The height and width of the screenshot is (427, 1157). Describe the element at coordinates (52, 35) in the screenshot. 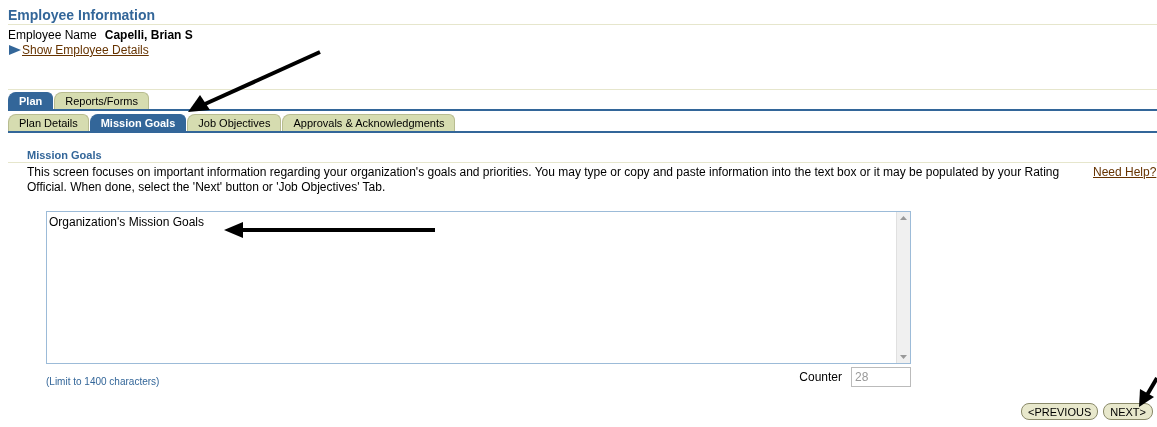

I see `field-label: Employee Name` at that location.